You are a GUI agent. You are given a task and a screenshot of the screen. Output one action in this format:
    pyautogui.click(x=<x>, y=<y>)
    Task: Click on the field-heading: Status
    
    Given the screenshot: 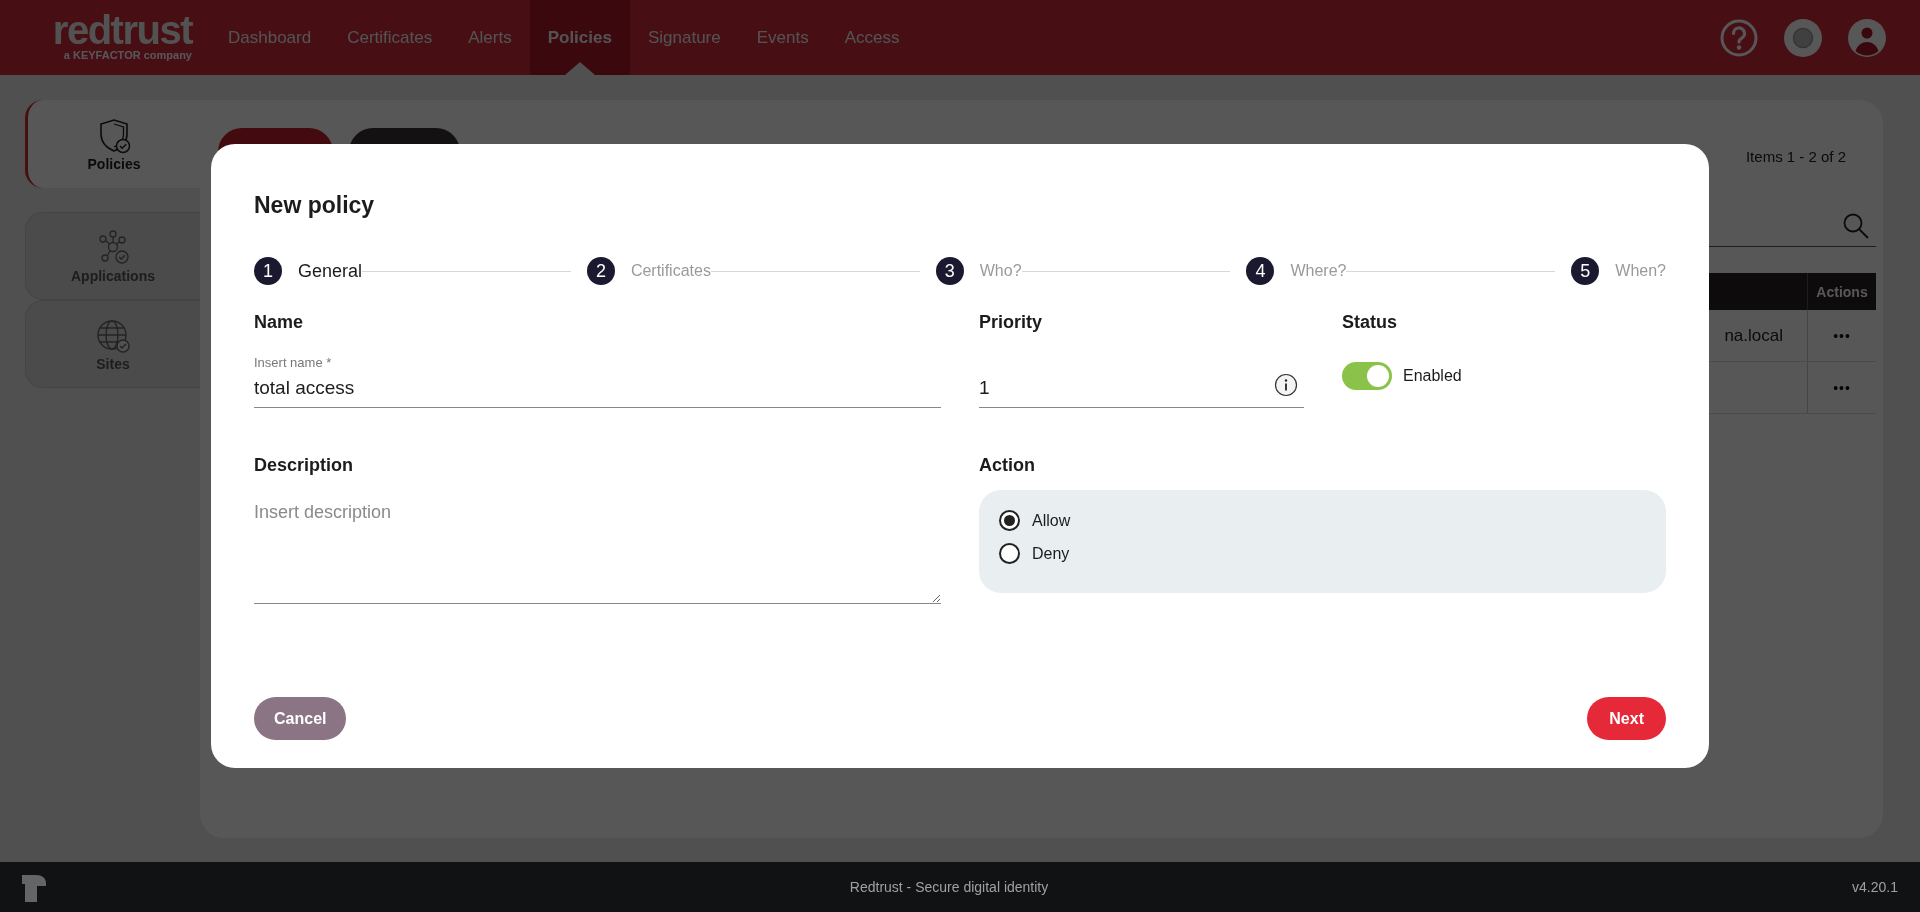 What is the action you would take?
    pyautogui.click(x=1370, y=322)
    